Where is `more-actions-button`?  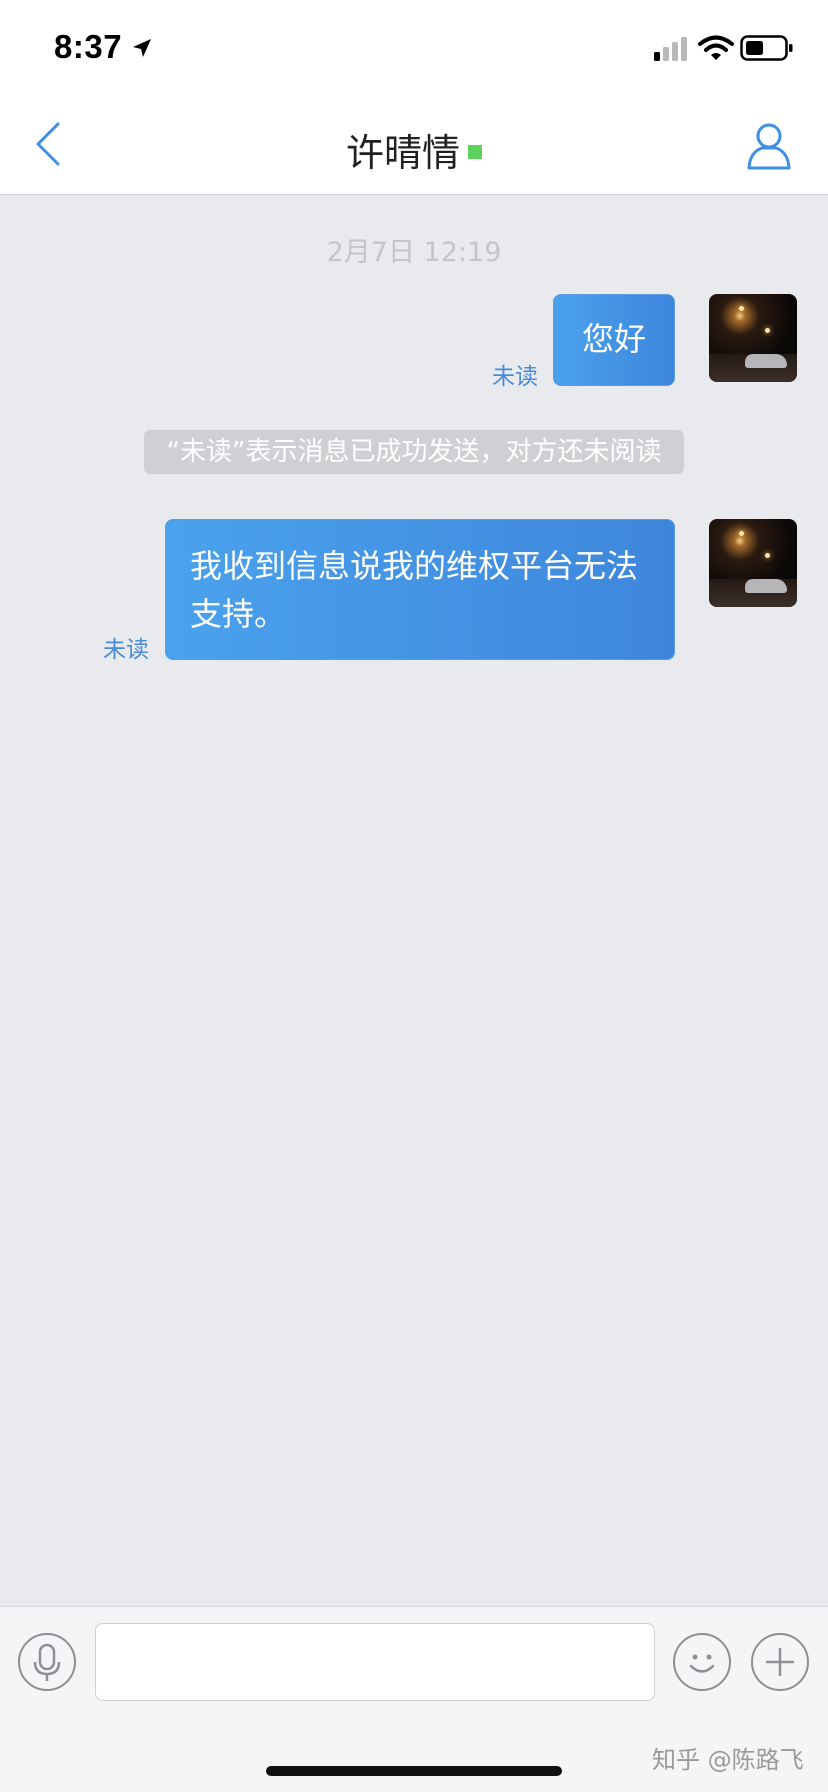 more-actions-button is located at coordinates (780, 1662).